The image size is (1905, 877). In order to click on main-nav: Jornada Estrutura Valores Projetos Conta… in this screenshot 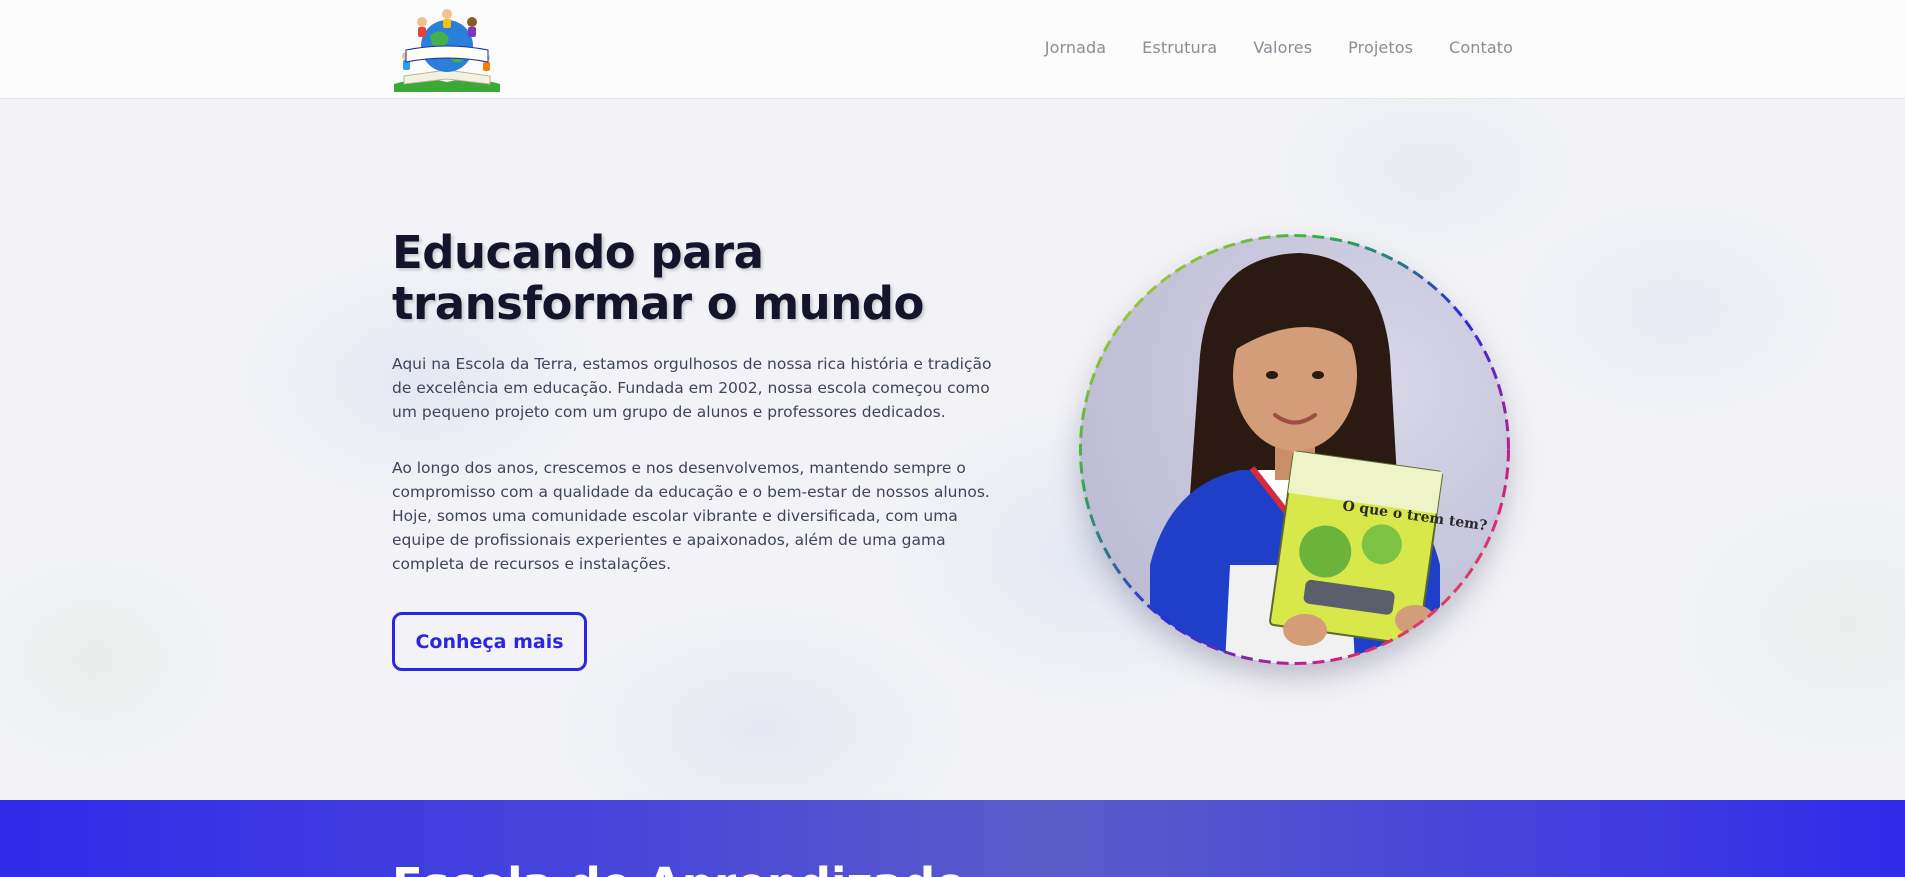, I will do `click(1279, 47)`.